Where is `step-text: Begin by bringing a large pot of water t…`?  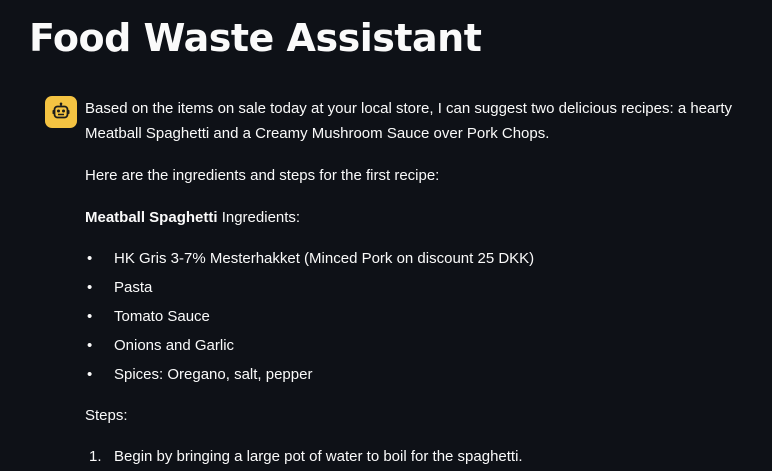
step-text: Begin by bringing a large pot of water t… is located at coordinates (318, 456).